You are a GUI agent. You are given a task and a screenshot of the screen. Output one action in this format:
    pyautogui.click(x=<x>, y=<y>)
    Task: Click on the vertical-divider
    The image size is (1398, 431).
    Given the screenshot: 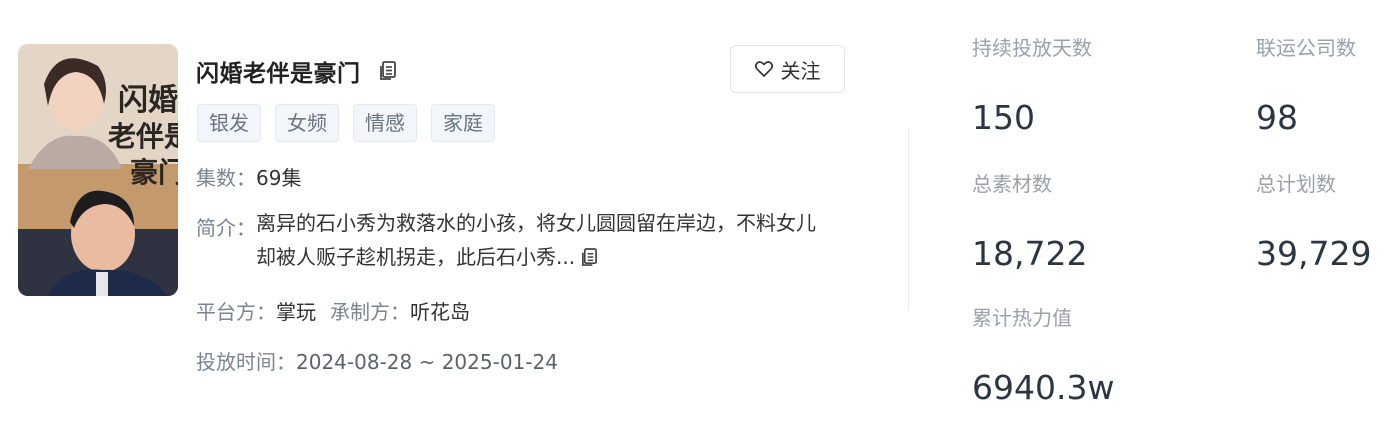 What is the action you would take?
    pyautogui.click(x=908, y=219)
    